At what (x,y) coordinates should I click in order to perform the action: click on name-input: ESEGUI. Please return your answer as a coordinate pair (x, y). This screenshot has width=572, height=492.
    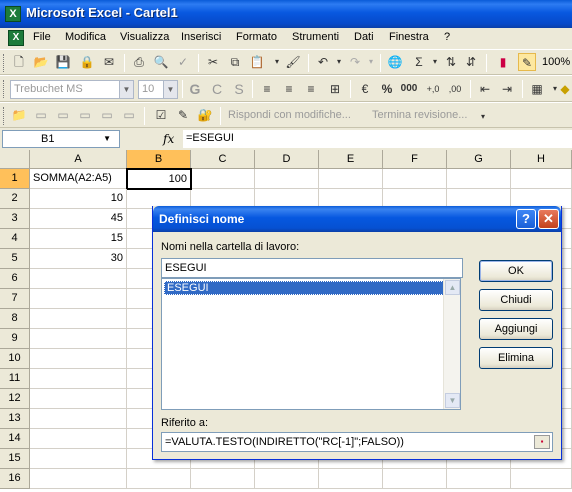
    Looking at the image, I should click on (312, 268).